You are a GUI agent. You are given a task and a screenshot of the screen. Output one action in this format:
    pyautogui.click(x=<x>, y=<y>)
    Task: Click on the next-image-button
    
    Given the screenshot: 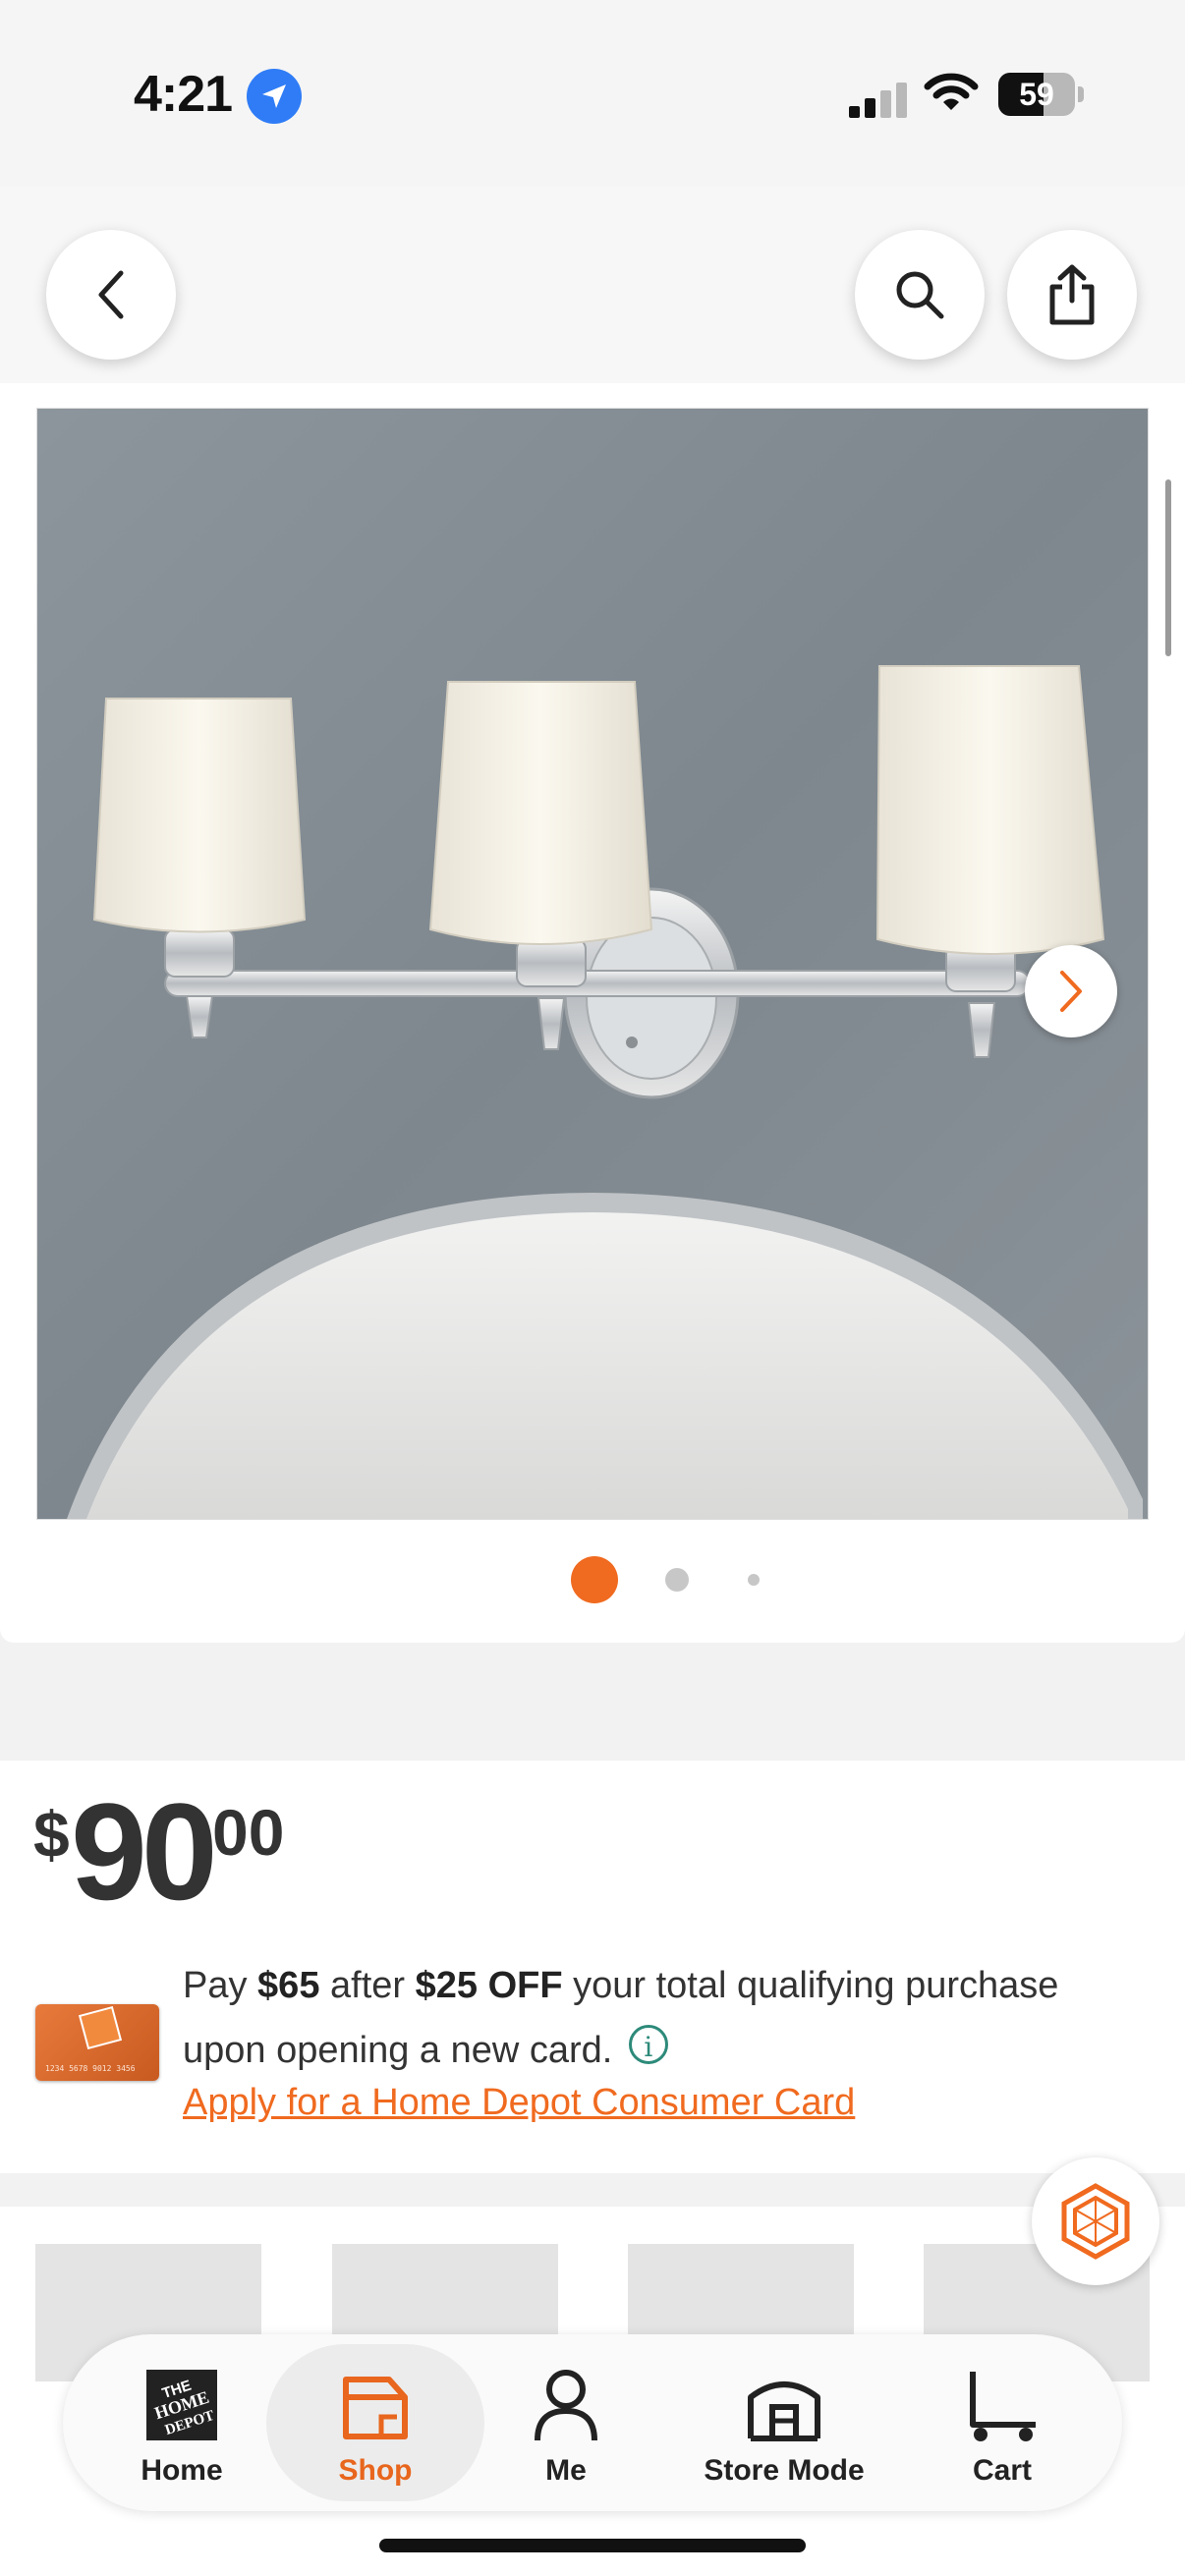 What is the action you would take?
    pyautogui.click(x=1071, y=991)
    